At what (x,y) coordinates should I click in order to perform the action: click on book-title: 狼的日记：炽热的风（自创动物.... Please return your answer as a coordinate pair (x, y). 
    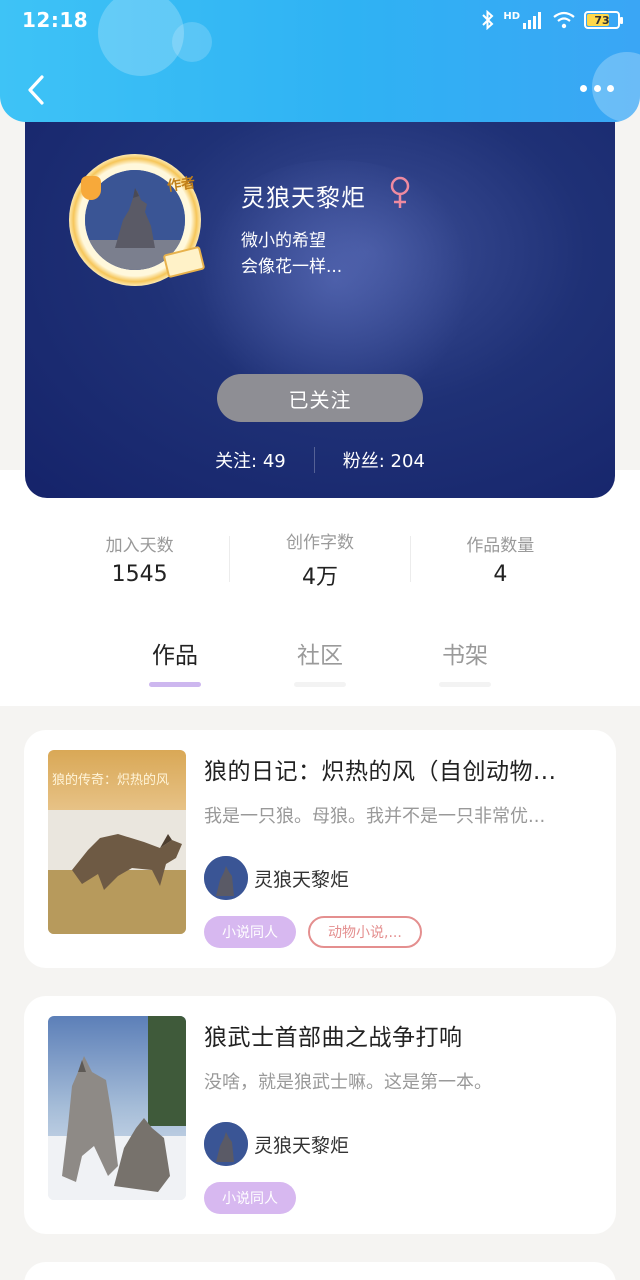
    Looking at the image, I should click on (399, 769).